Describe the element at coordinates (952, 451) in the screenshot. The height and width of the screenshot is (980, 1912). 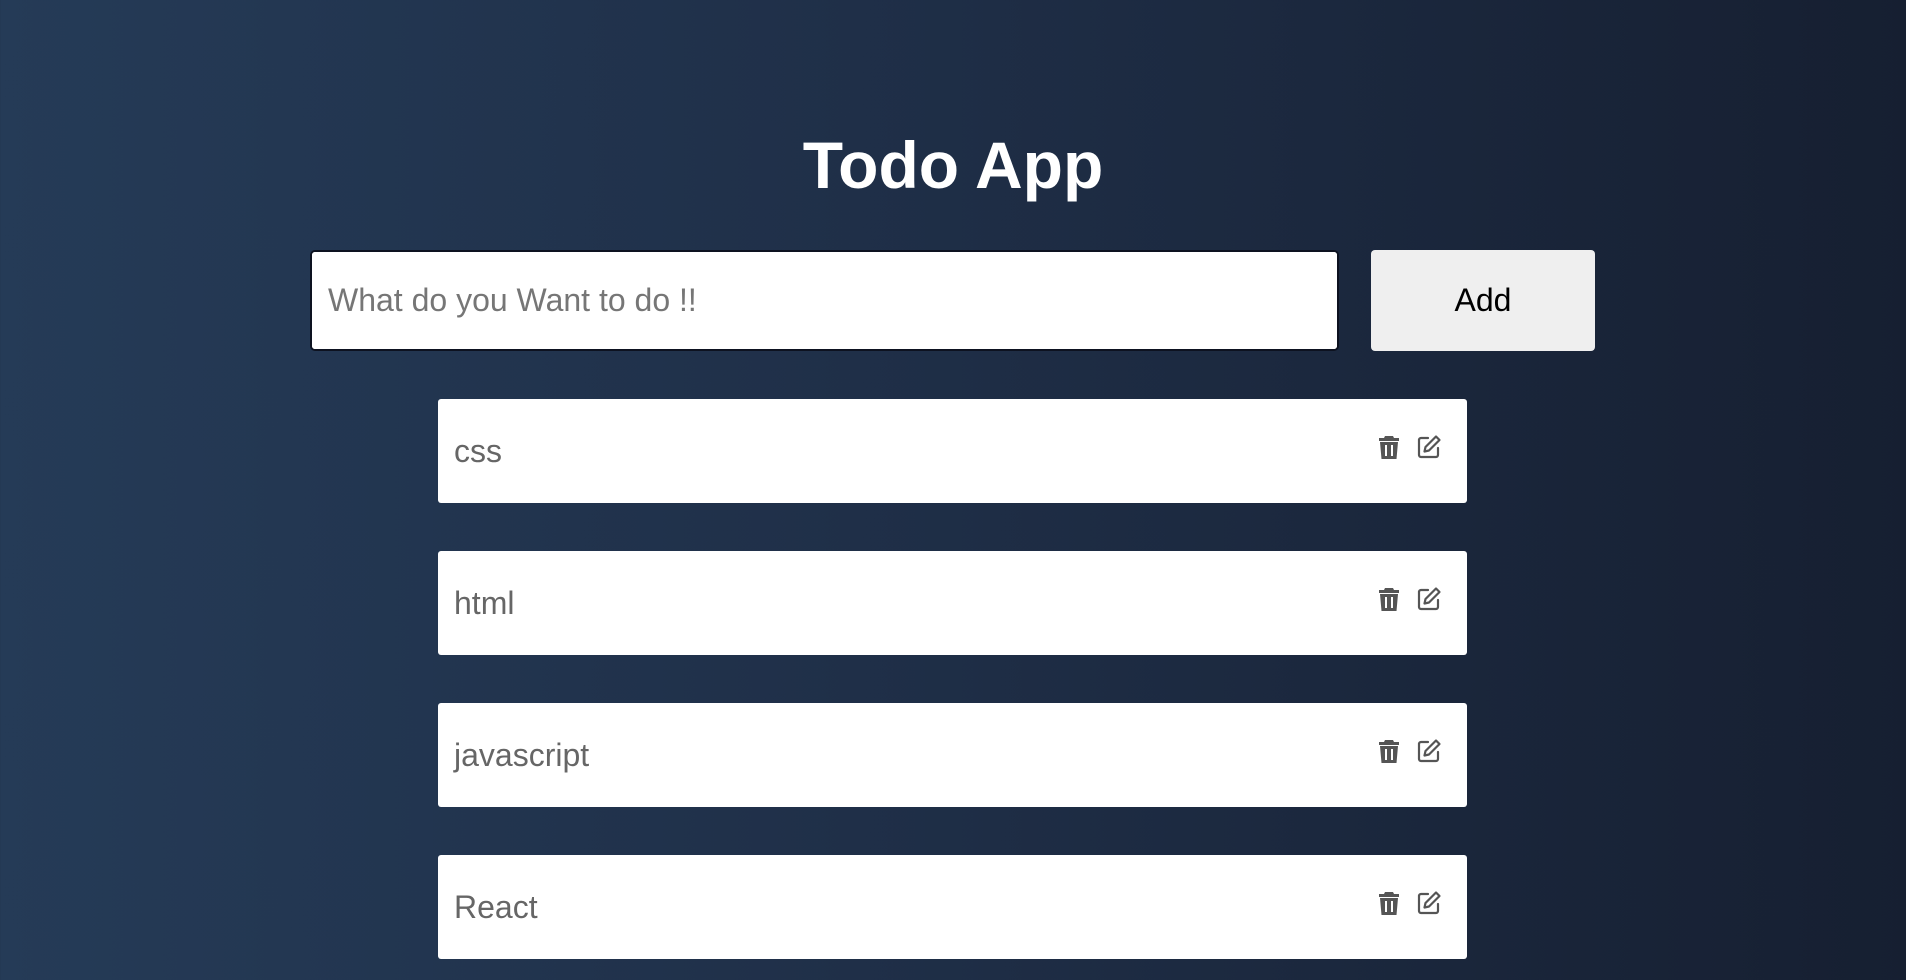
I see `todo-item: css` at that location.